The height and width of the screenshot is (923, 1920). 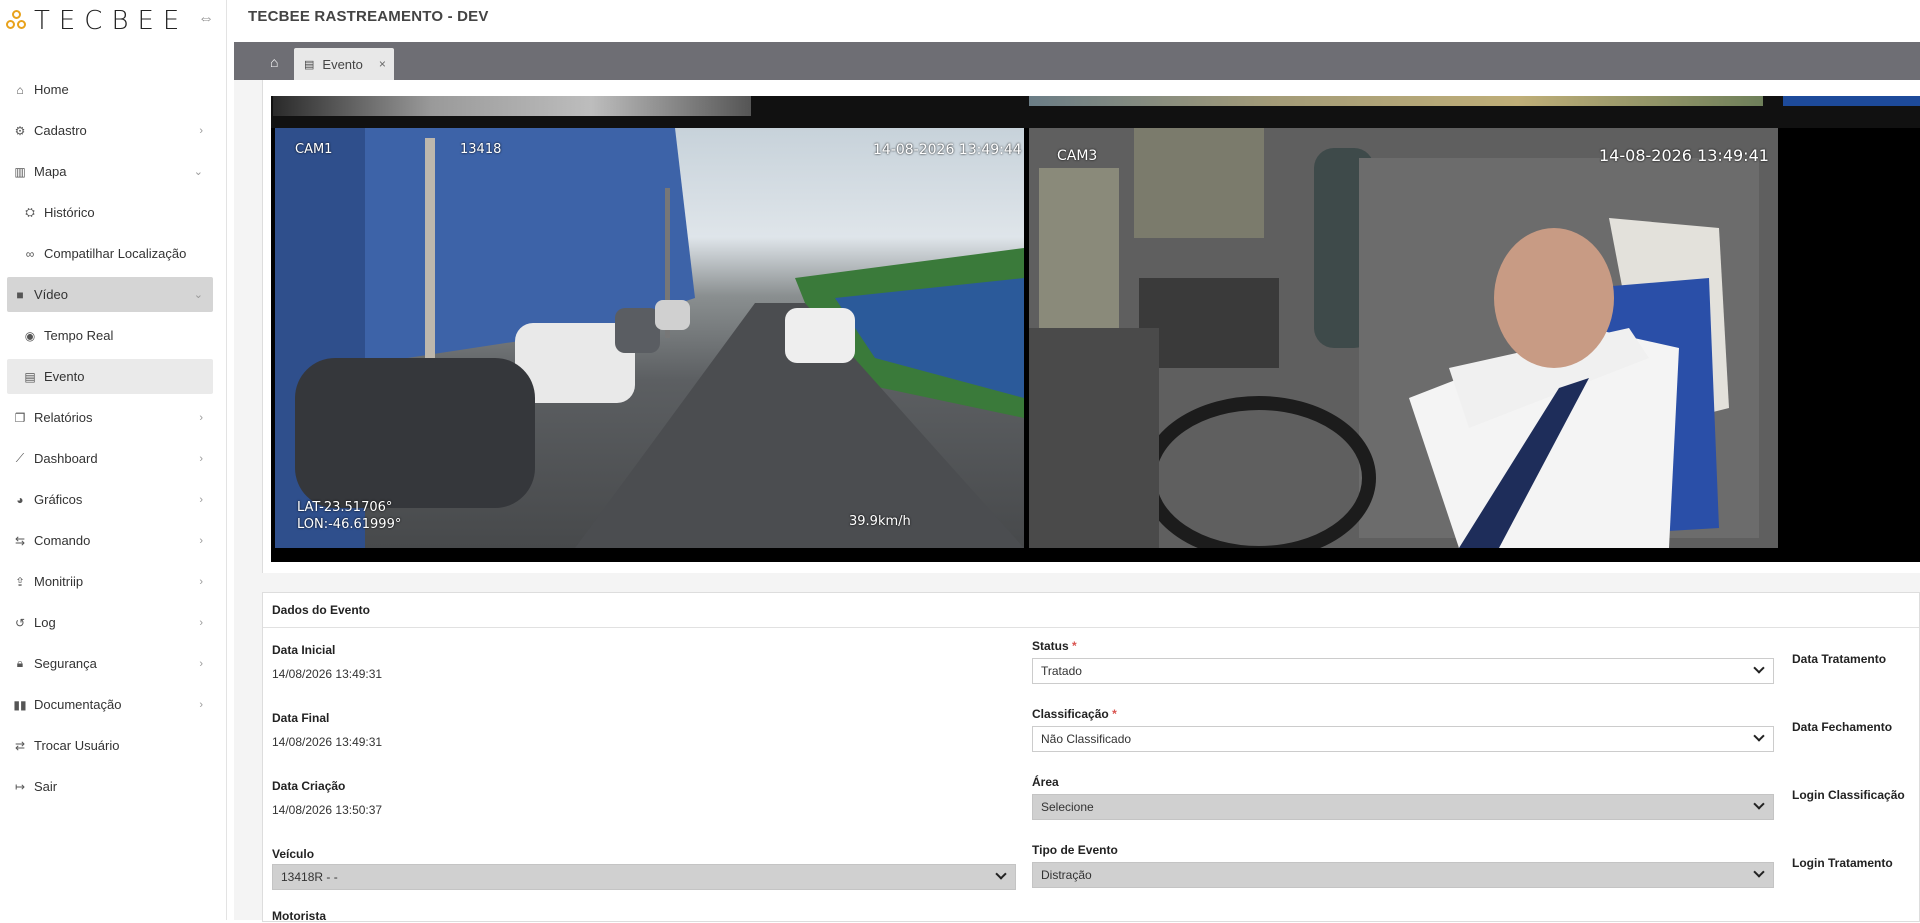 I want to click on logo: TECBEE, so click(x=97, y=21).